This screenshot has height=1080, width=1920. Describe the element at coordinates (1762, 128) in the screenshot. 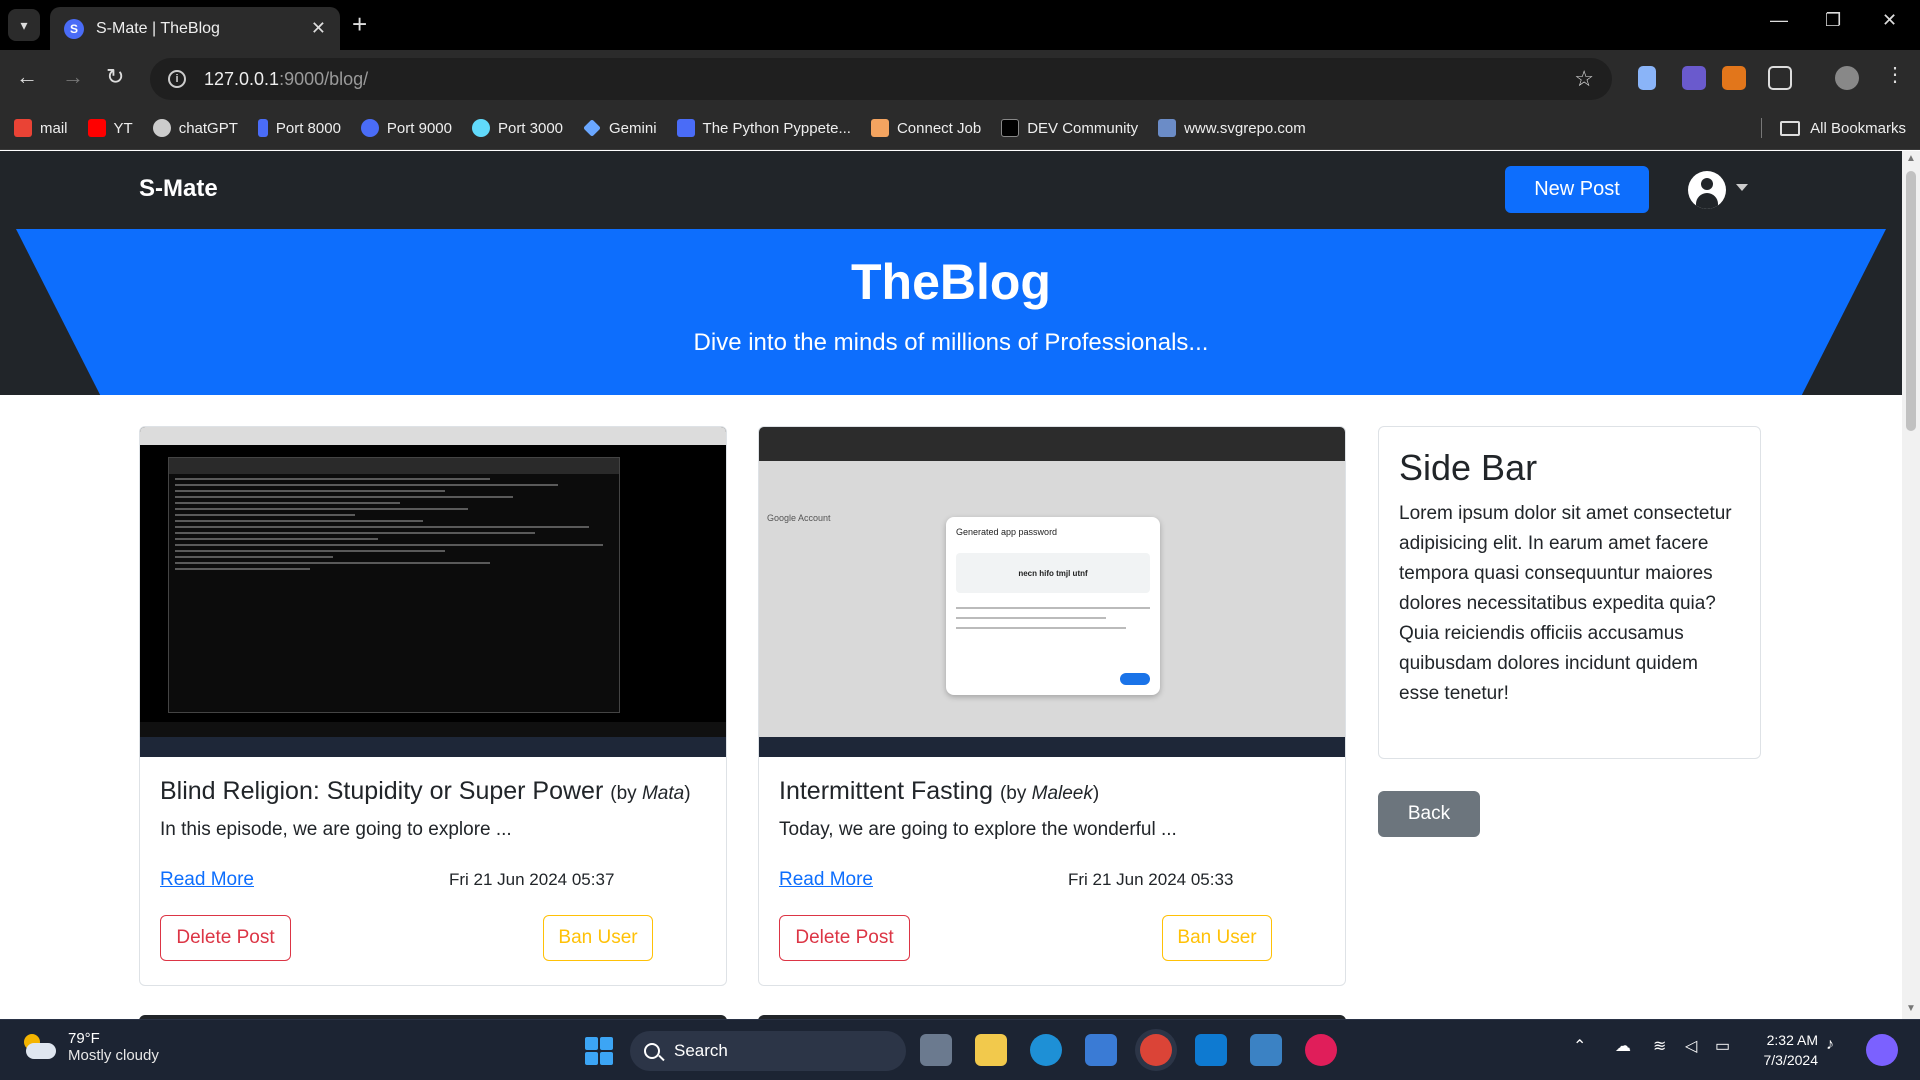

I see `bookmarks-divider` at that location.